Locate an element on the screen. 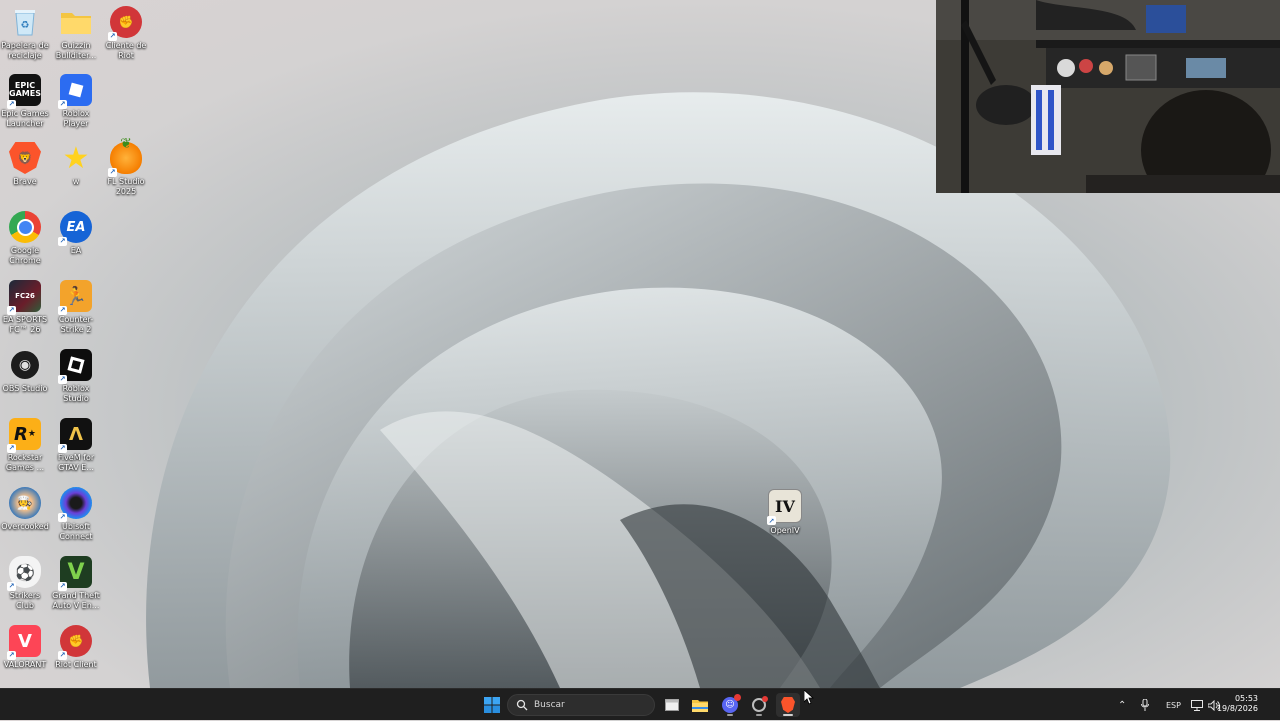 The width and height of the screenshot is (1280, 721). clock-time: 05:53 is located at coordinates (1246, 698).